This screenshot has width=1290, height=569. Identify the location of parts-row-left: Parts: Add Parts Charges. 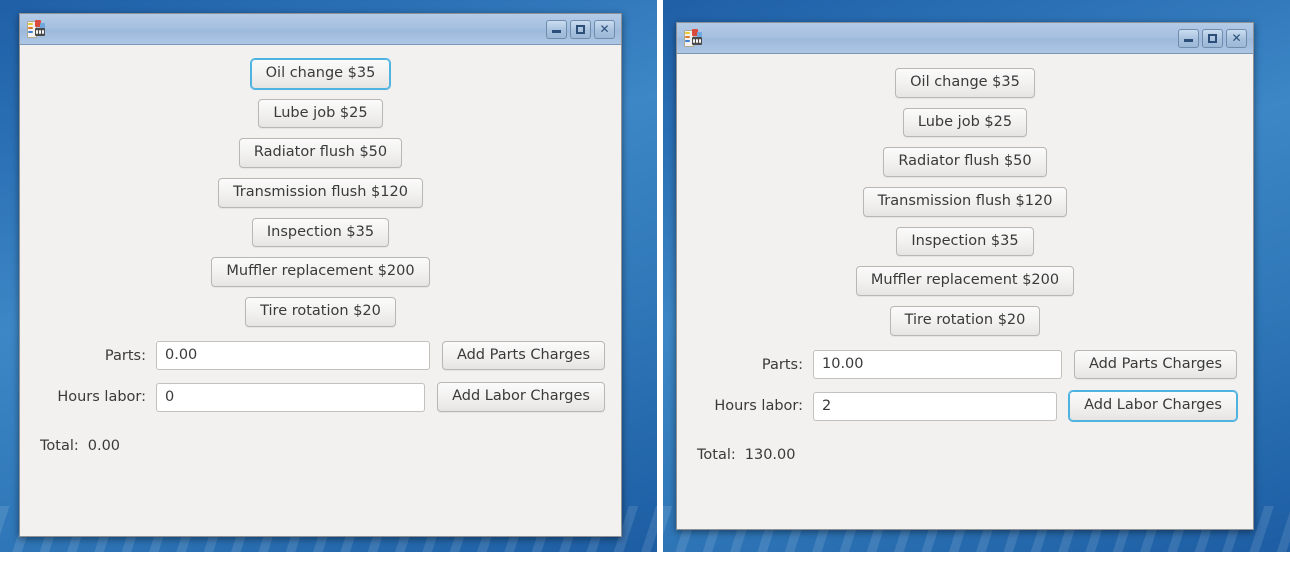
(320, 355).